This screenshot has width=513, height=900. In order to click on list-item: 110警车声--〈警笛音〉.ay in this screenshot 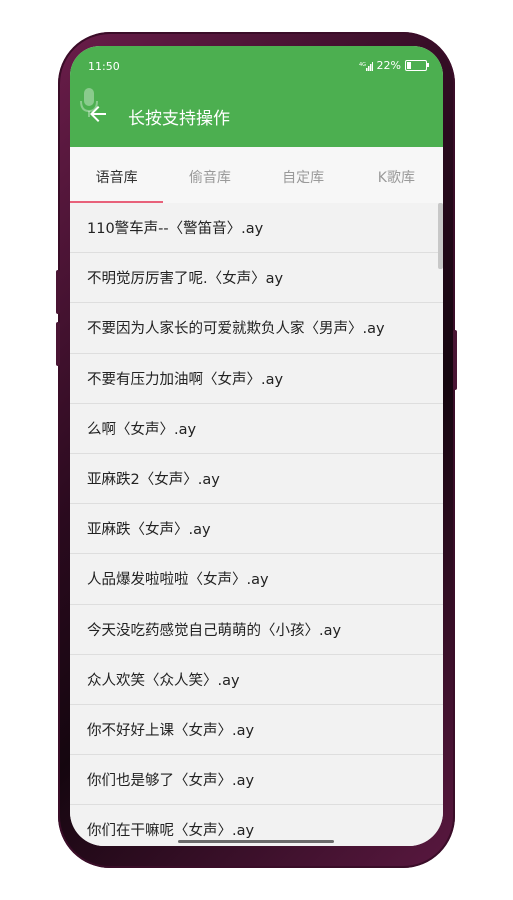, I will do `click(256, 228)`.